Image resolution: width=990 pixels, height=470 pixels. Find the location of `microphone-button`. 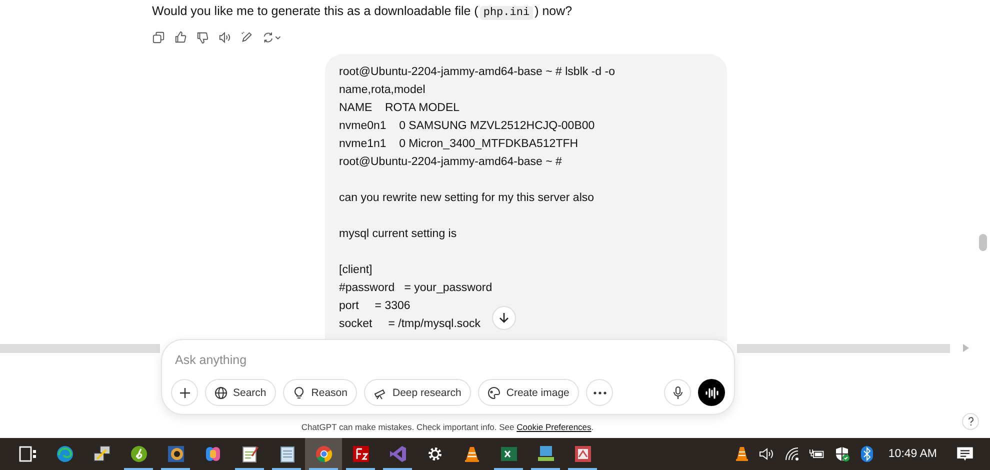

microphone-button is located at coordinates (677, 392).